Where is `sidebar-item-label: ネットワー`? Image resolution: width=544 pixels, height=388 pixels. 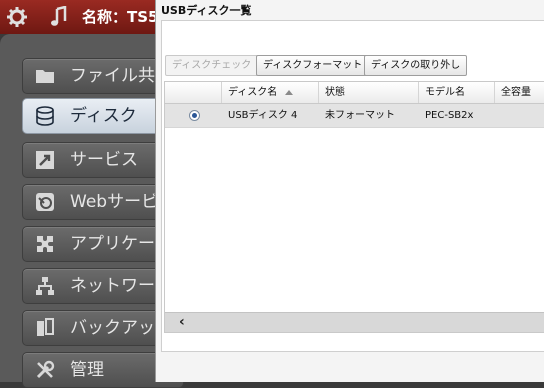
sidebar-item-label: ネットワー is located at coordinates (112, 286).